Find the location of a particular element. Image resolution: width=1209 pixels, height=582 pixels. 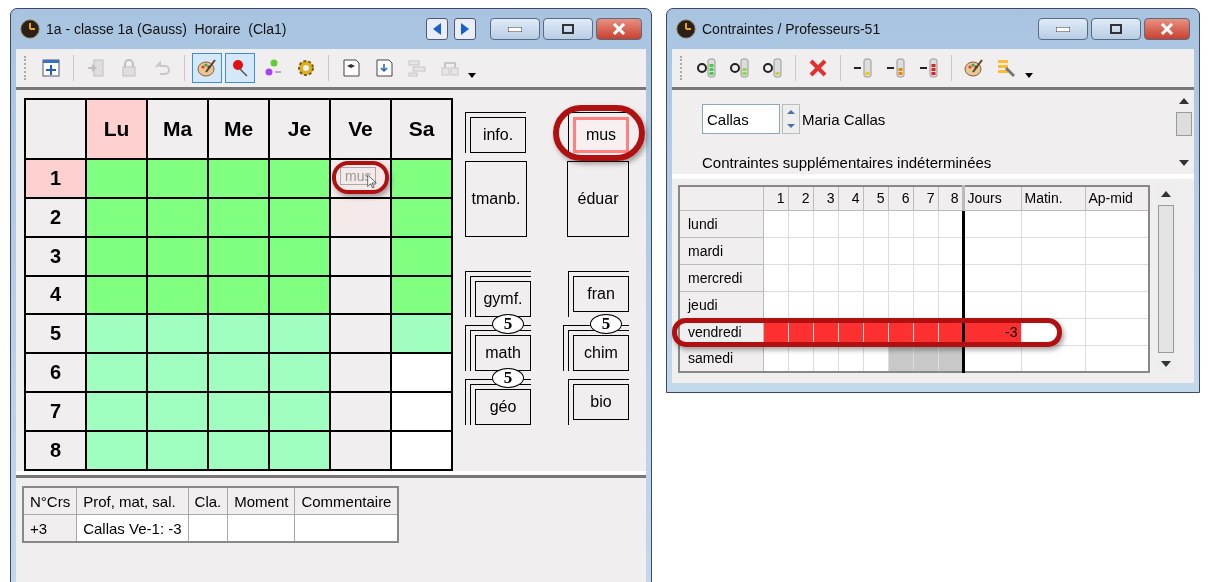

day-header: Sa is located at coordinates (421, 129).